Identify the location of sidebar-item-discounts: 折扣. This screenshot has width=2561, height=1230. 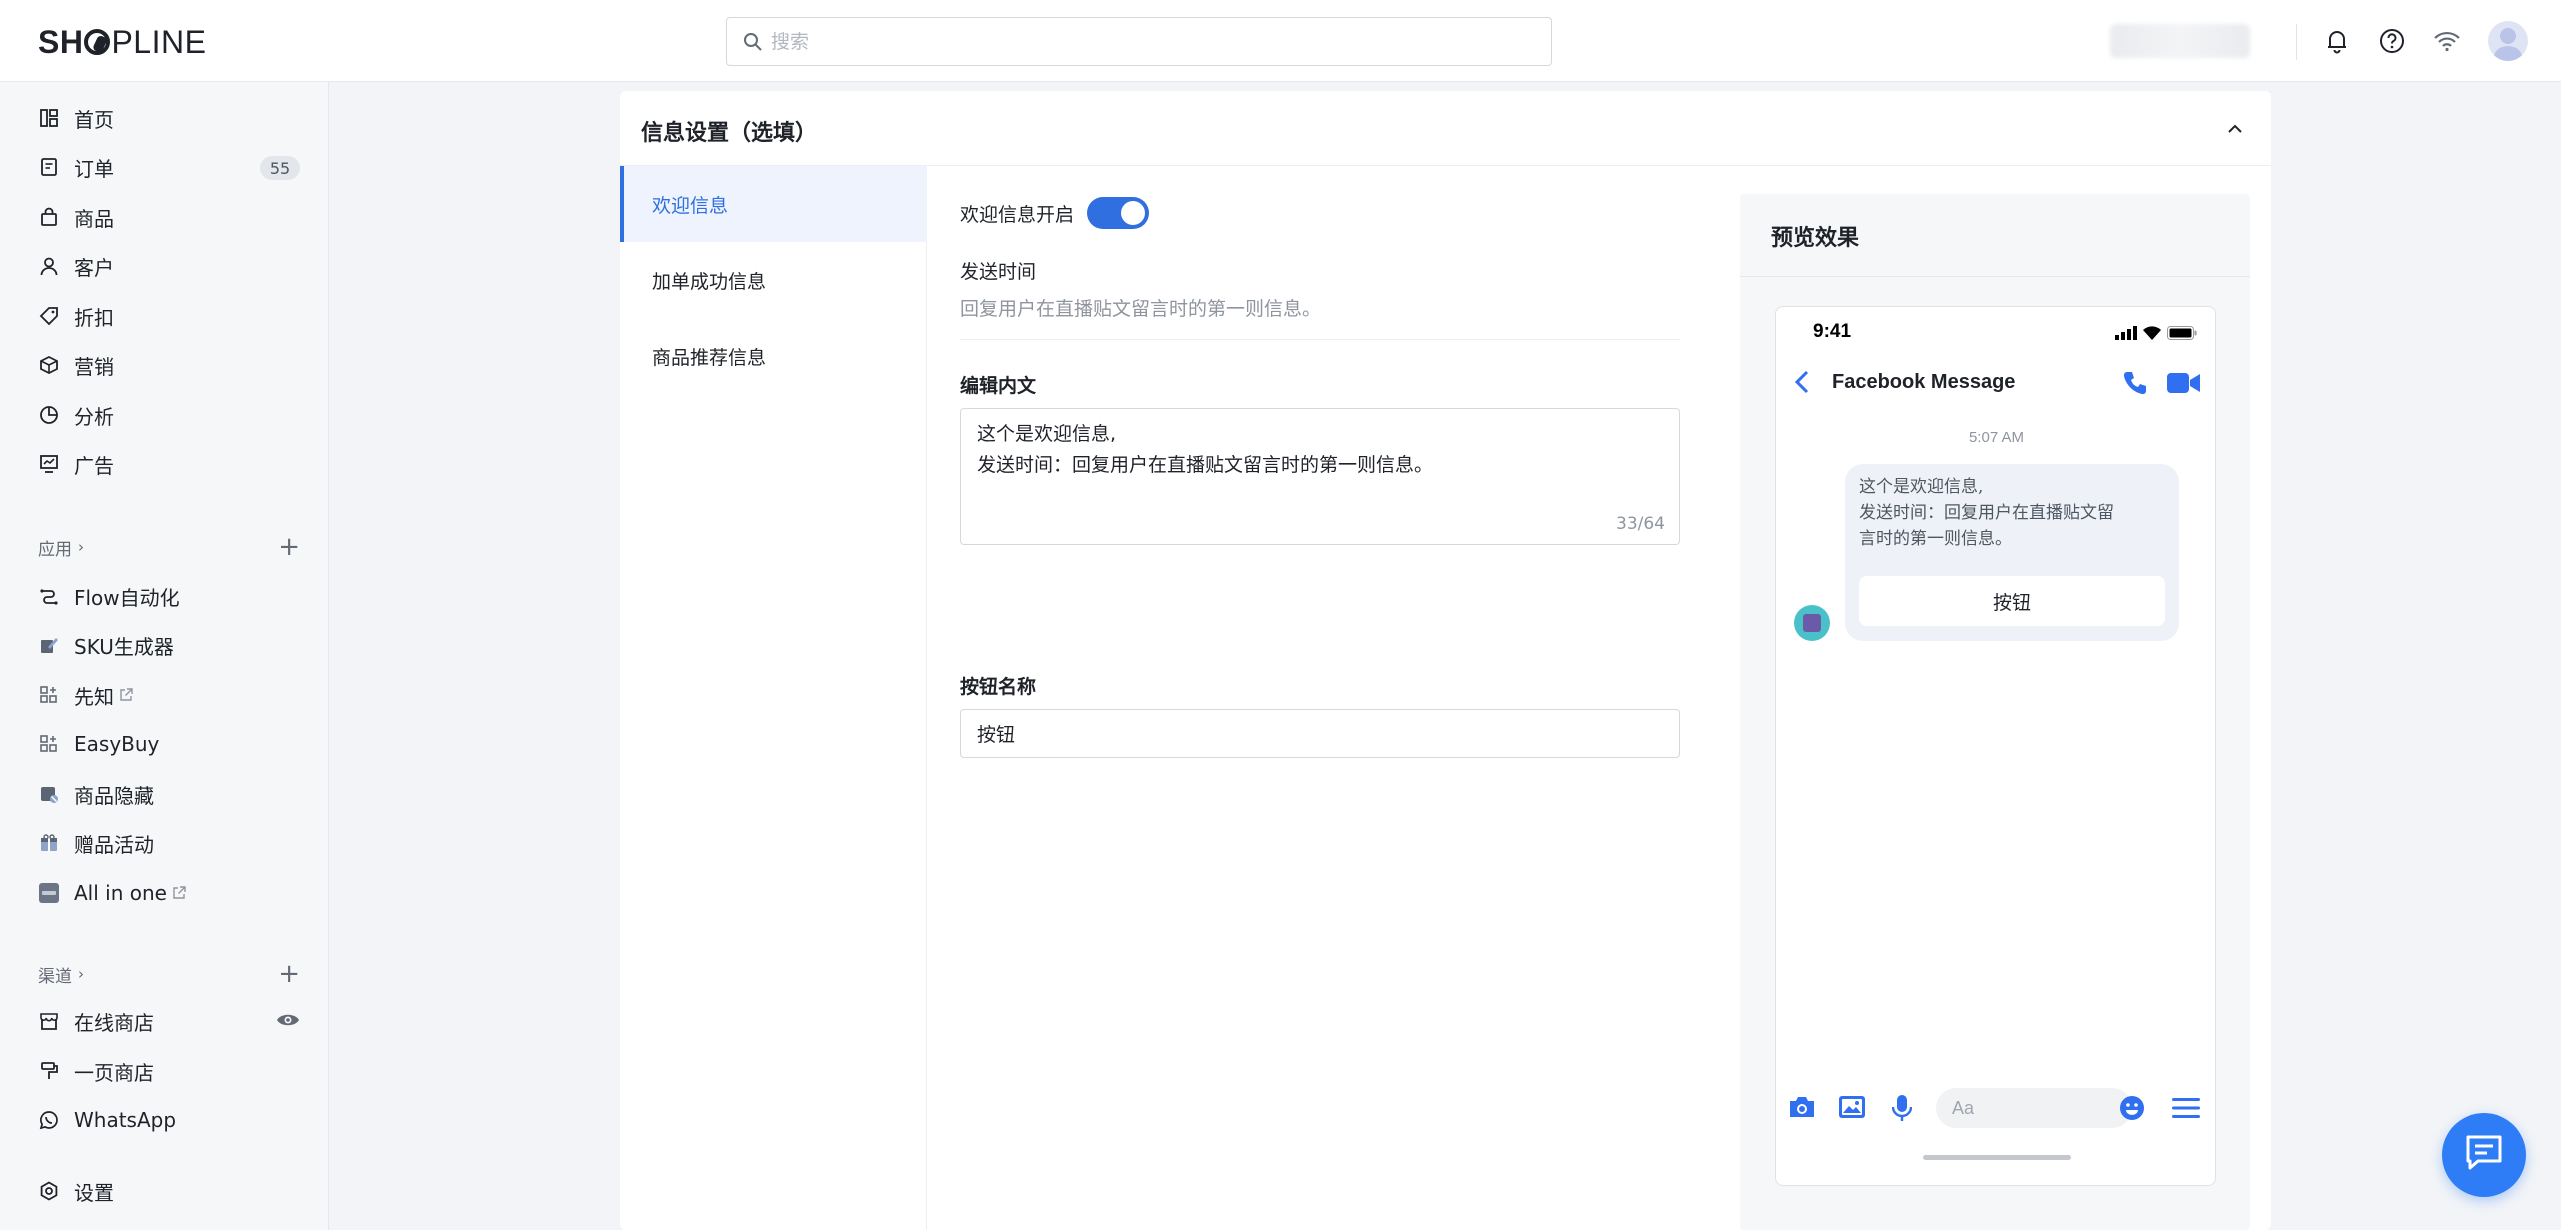
(169, 316).